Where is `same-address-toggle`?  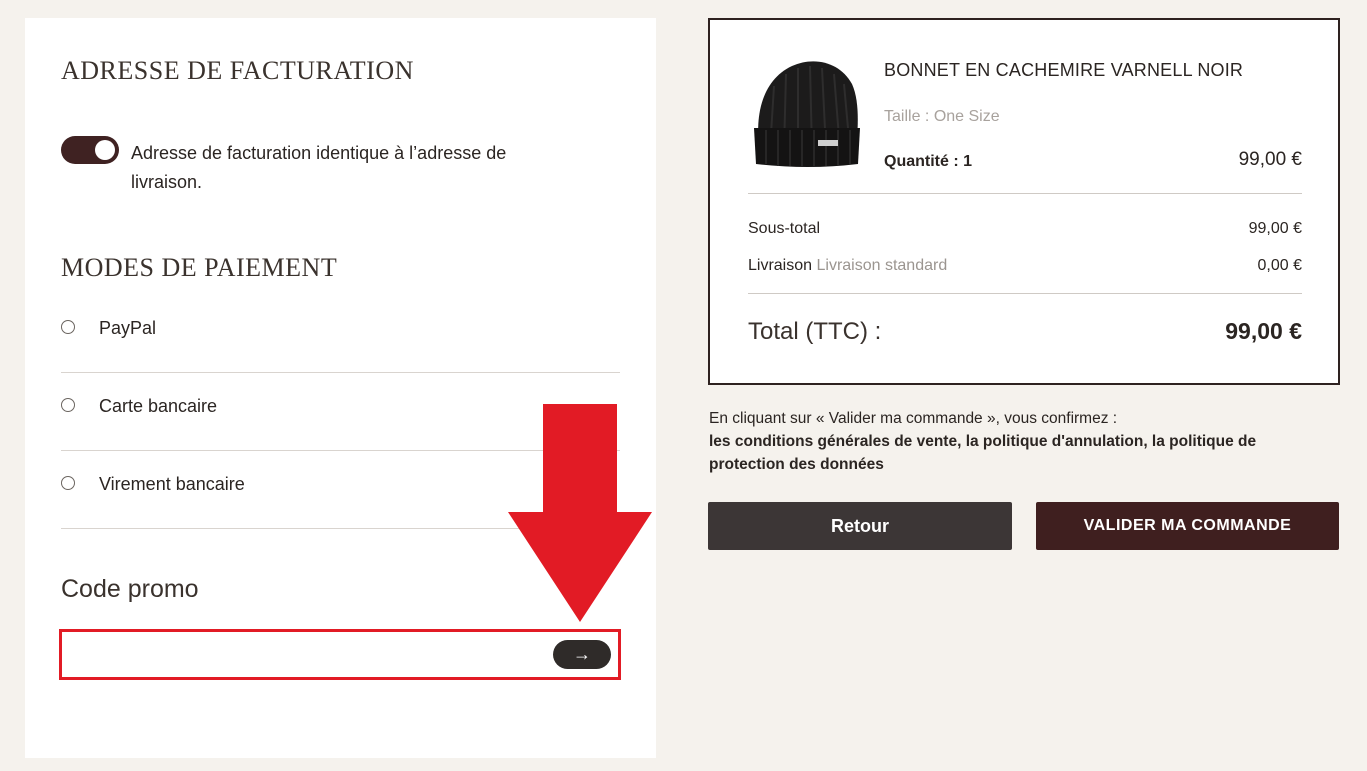 same-address-toggle is located at coordinates (90, 150).